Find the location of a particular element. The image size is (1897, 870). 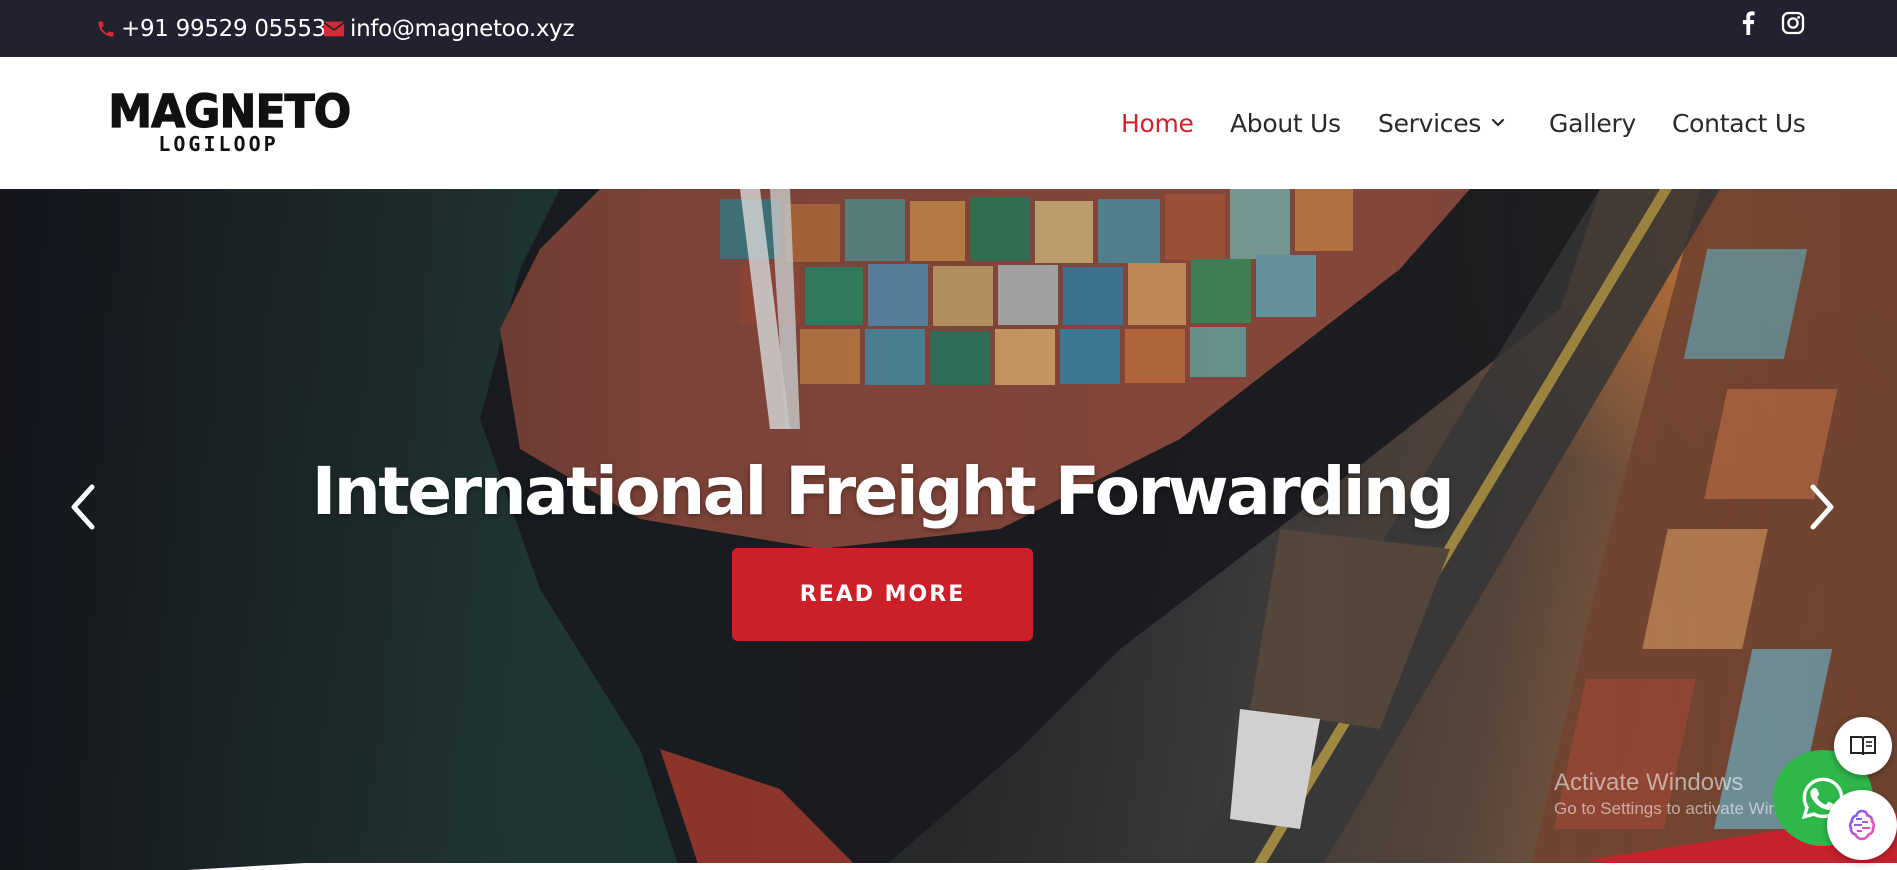

nav-home: Home is located at coordinates (1157, 123).